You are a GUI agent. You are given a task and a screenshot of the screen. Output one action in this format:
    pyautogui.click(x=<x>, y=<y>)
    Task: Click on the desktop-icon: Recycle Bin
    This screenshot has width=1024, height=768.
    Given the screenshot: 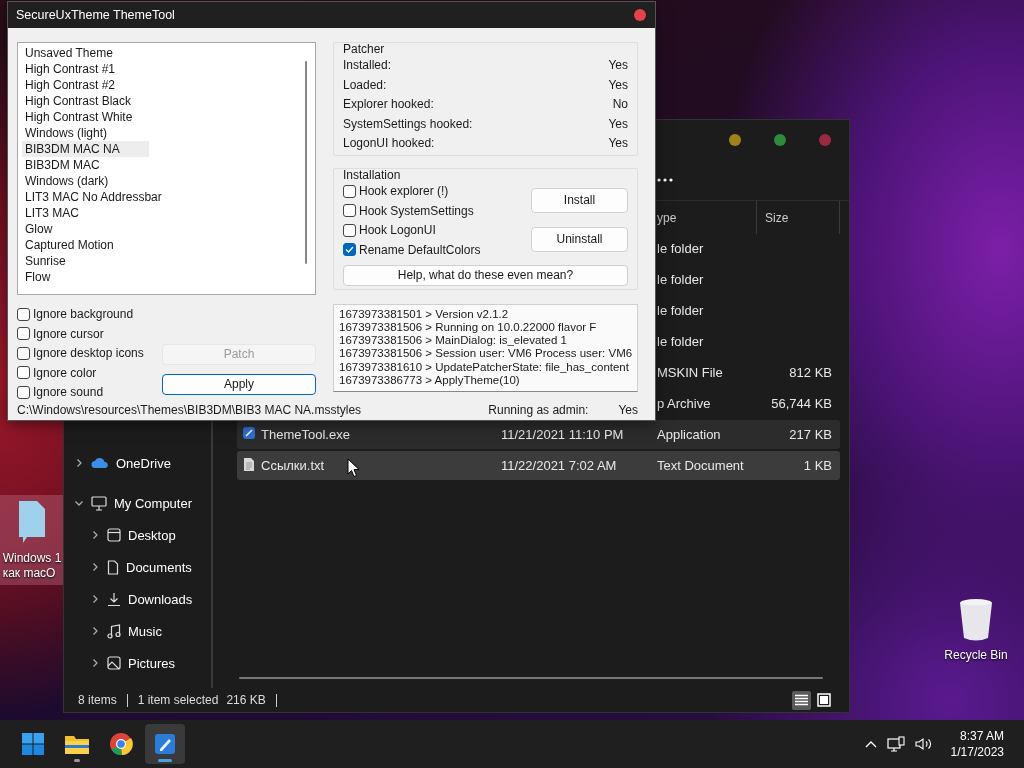 What is the action you would take?
    pyautogui.click(x=976, y=630)
    